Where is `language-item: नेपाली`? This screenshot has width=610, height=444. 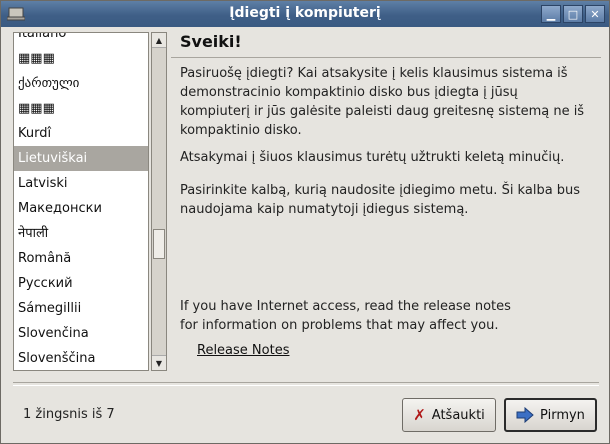 language-item: नेपाली is located at coordinates (81, 233).